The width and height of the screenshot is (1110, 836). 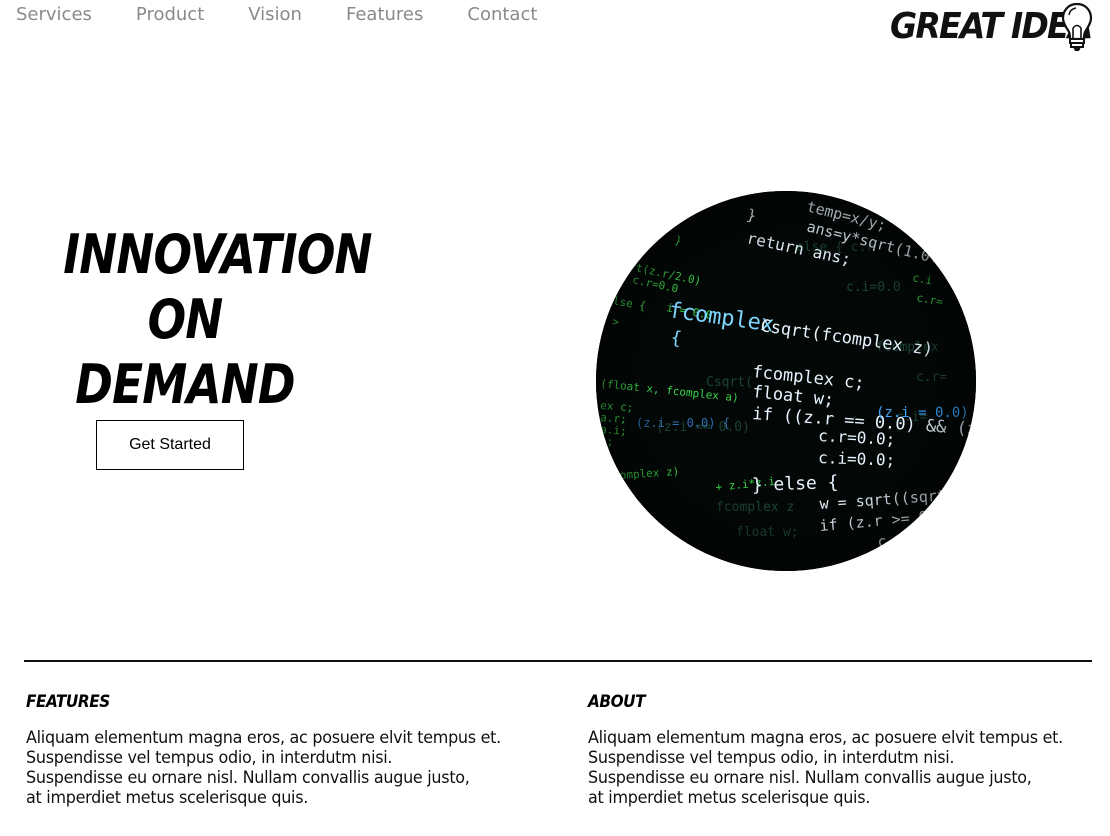 What do you see at coordinates (999, 27) in the screenshot?
I see `logo: GREAT IDEA` at bounding box center [999, 27].